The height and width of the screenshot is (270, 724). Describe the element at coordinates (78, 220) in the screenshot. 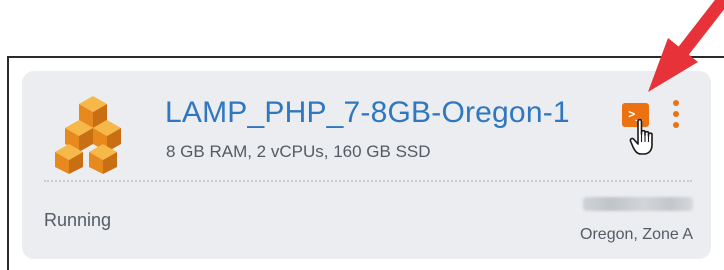

I see `status-text: Running` at that location.